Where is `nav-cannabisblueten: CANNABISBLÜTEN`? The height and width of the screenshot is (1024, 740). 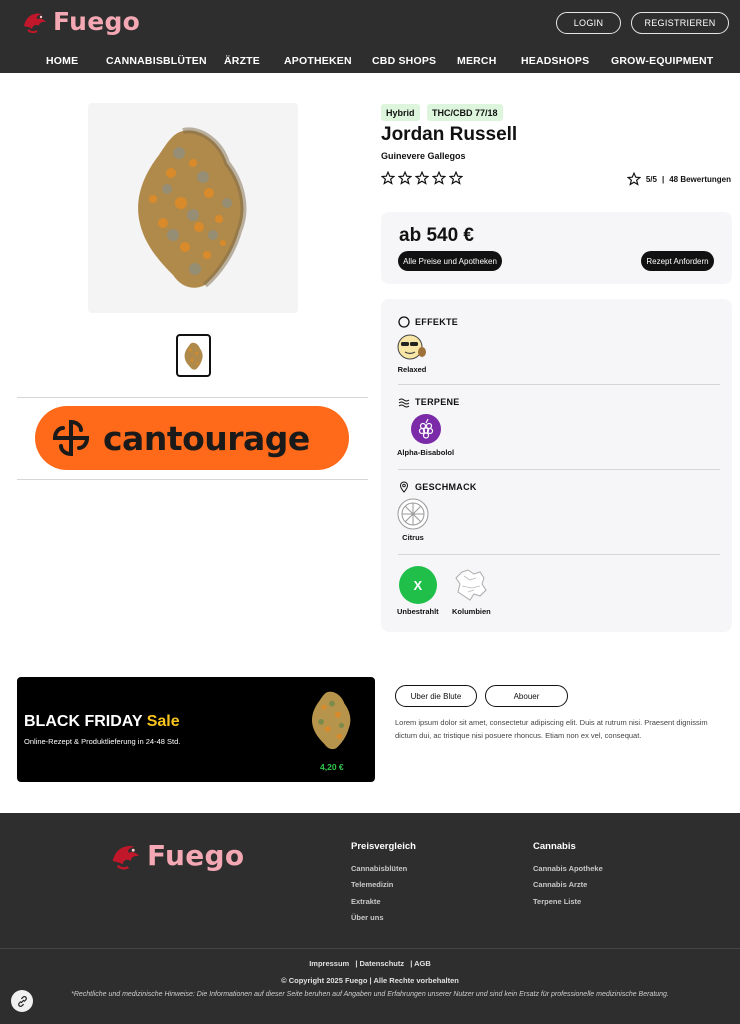 nav-cannabisblueten: CANNABISBLÜTEN is located at coordinates (156, 61).